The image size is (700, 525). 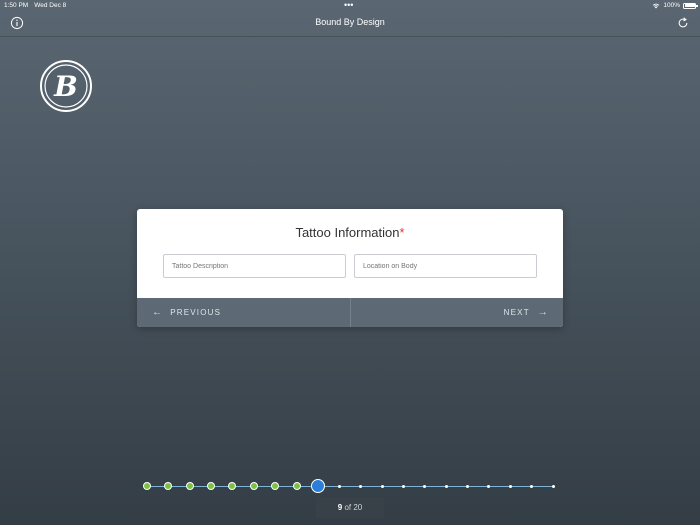 What do you see at coordinates (683, 23) in the screenshot?
I see `refresh-icon` at bounding box center [683, 23].